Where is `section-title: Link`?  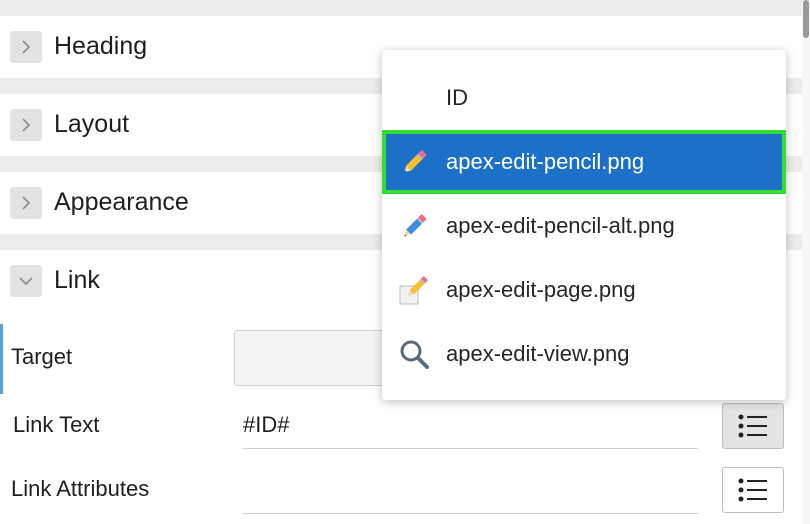
section-title: Link is located at coordinates (77, 280).